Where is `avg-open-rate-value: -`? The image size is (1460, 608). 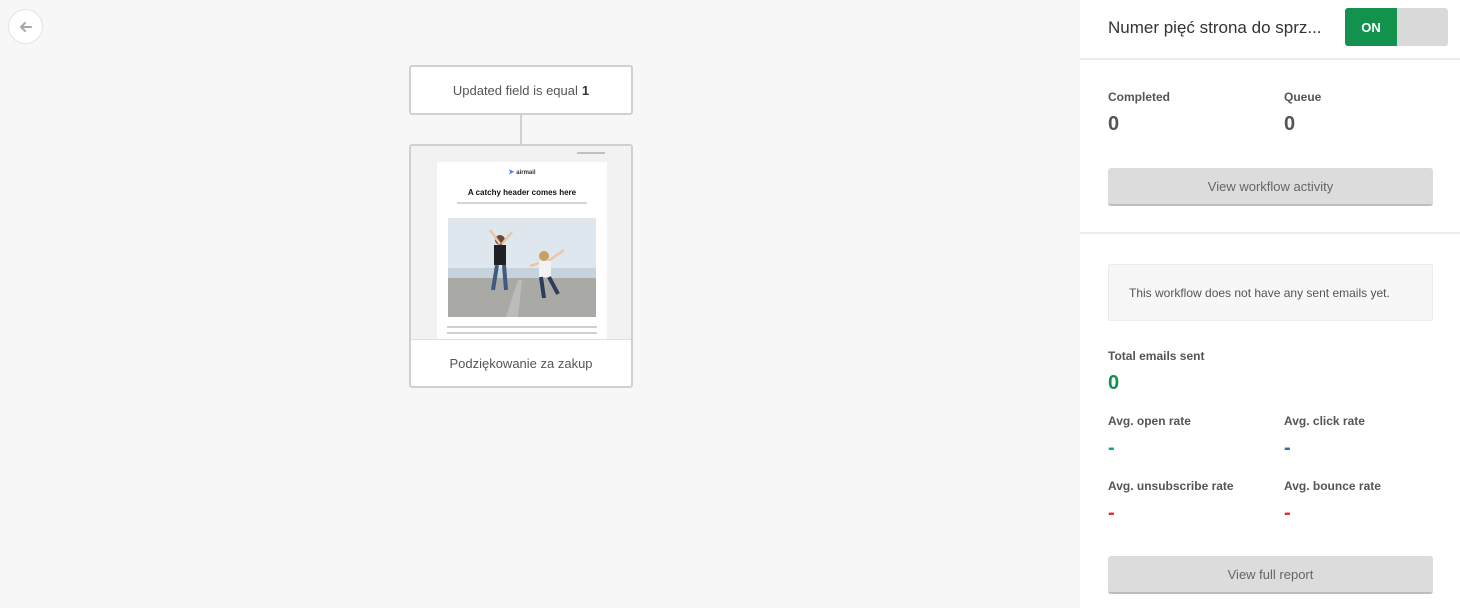 avg-open-rate-value: - is located at coordinates (1111, 448).